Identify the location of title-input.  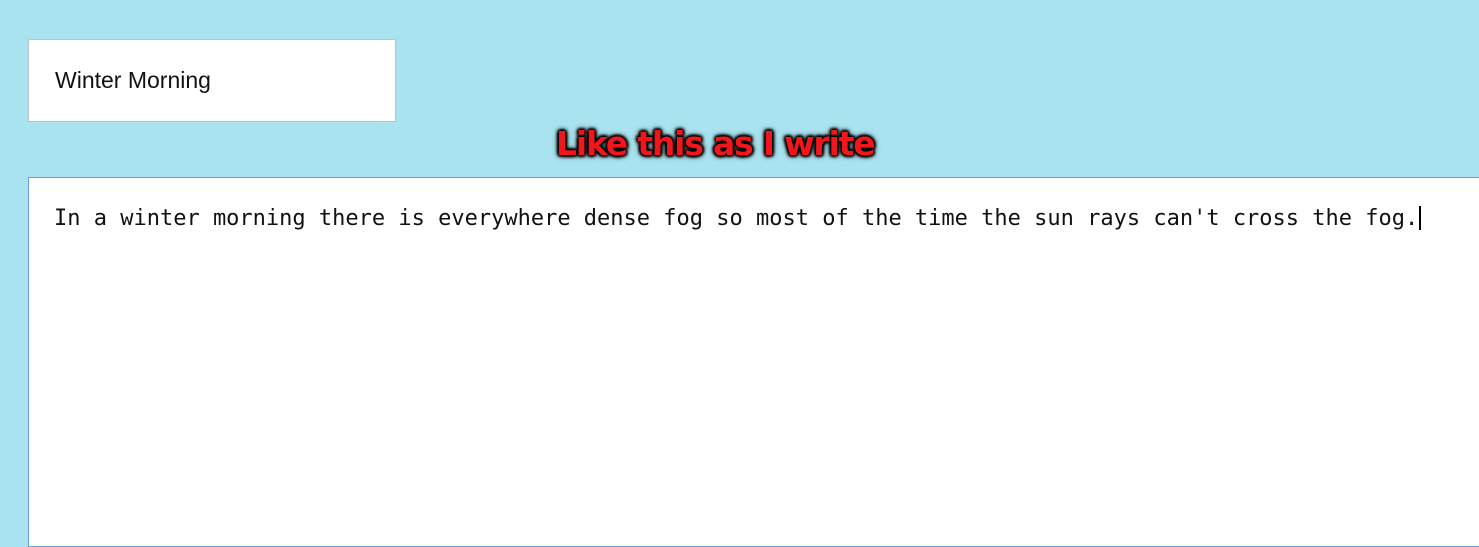
(212, 80).